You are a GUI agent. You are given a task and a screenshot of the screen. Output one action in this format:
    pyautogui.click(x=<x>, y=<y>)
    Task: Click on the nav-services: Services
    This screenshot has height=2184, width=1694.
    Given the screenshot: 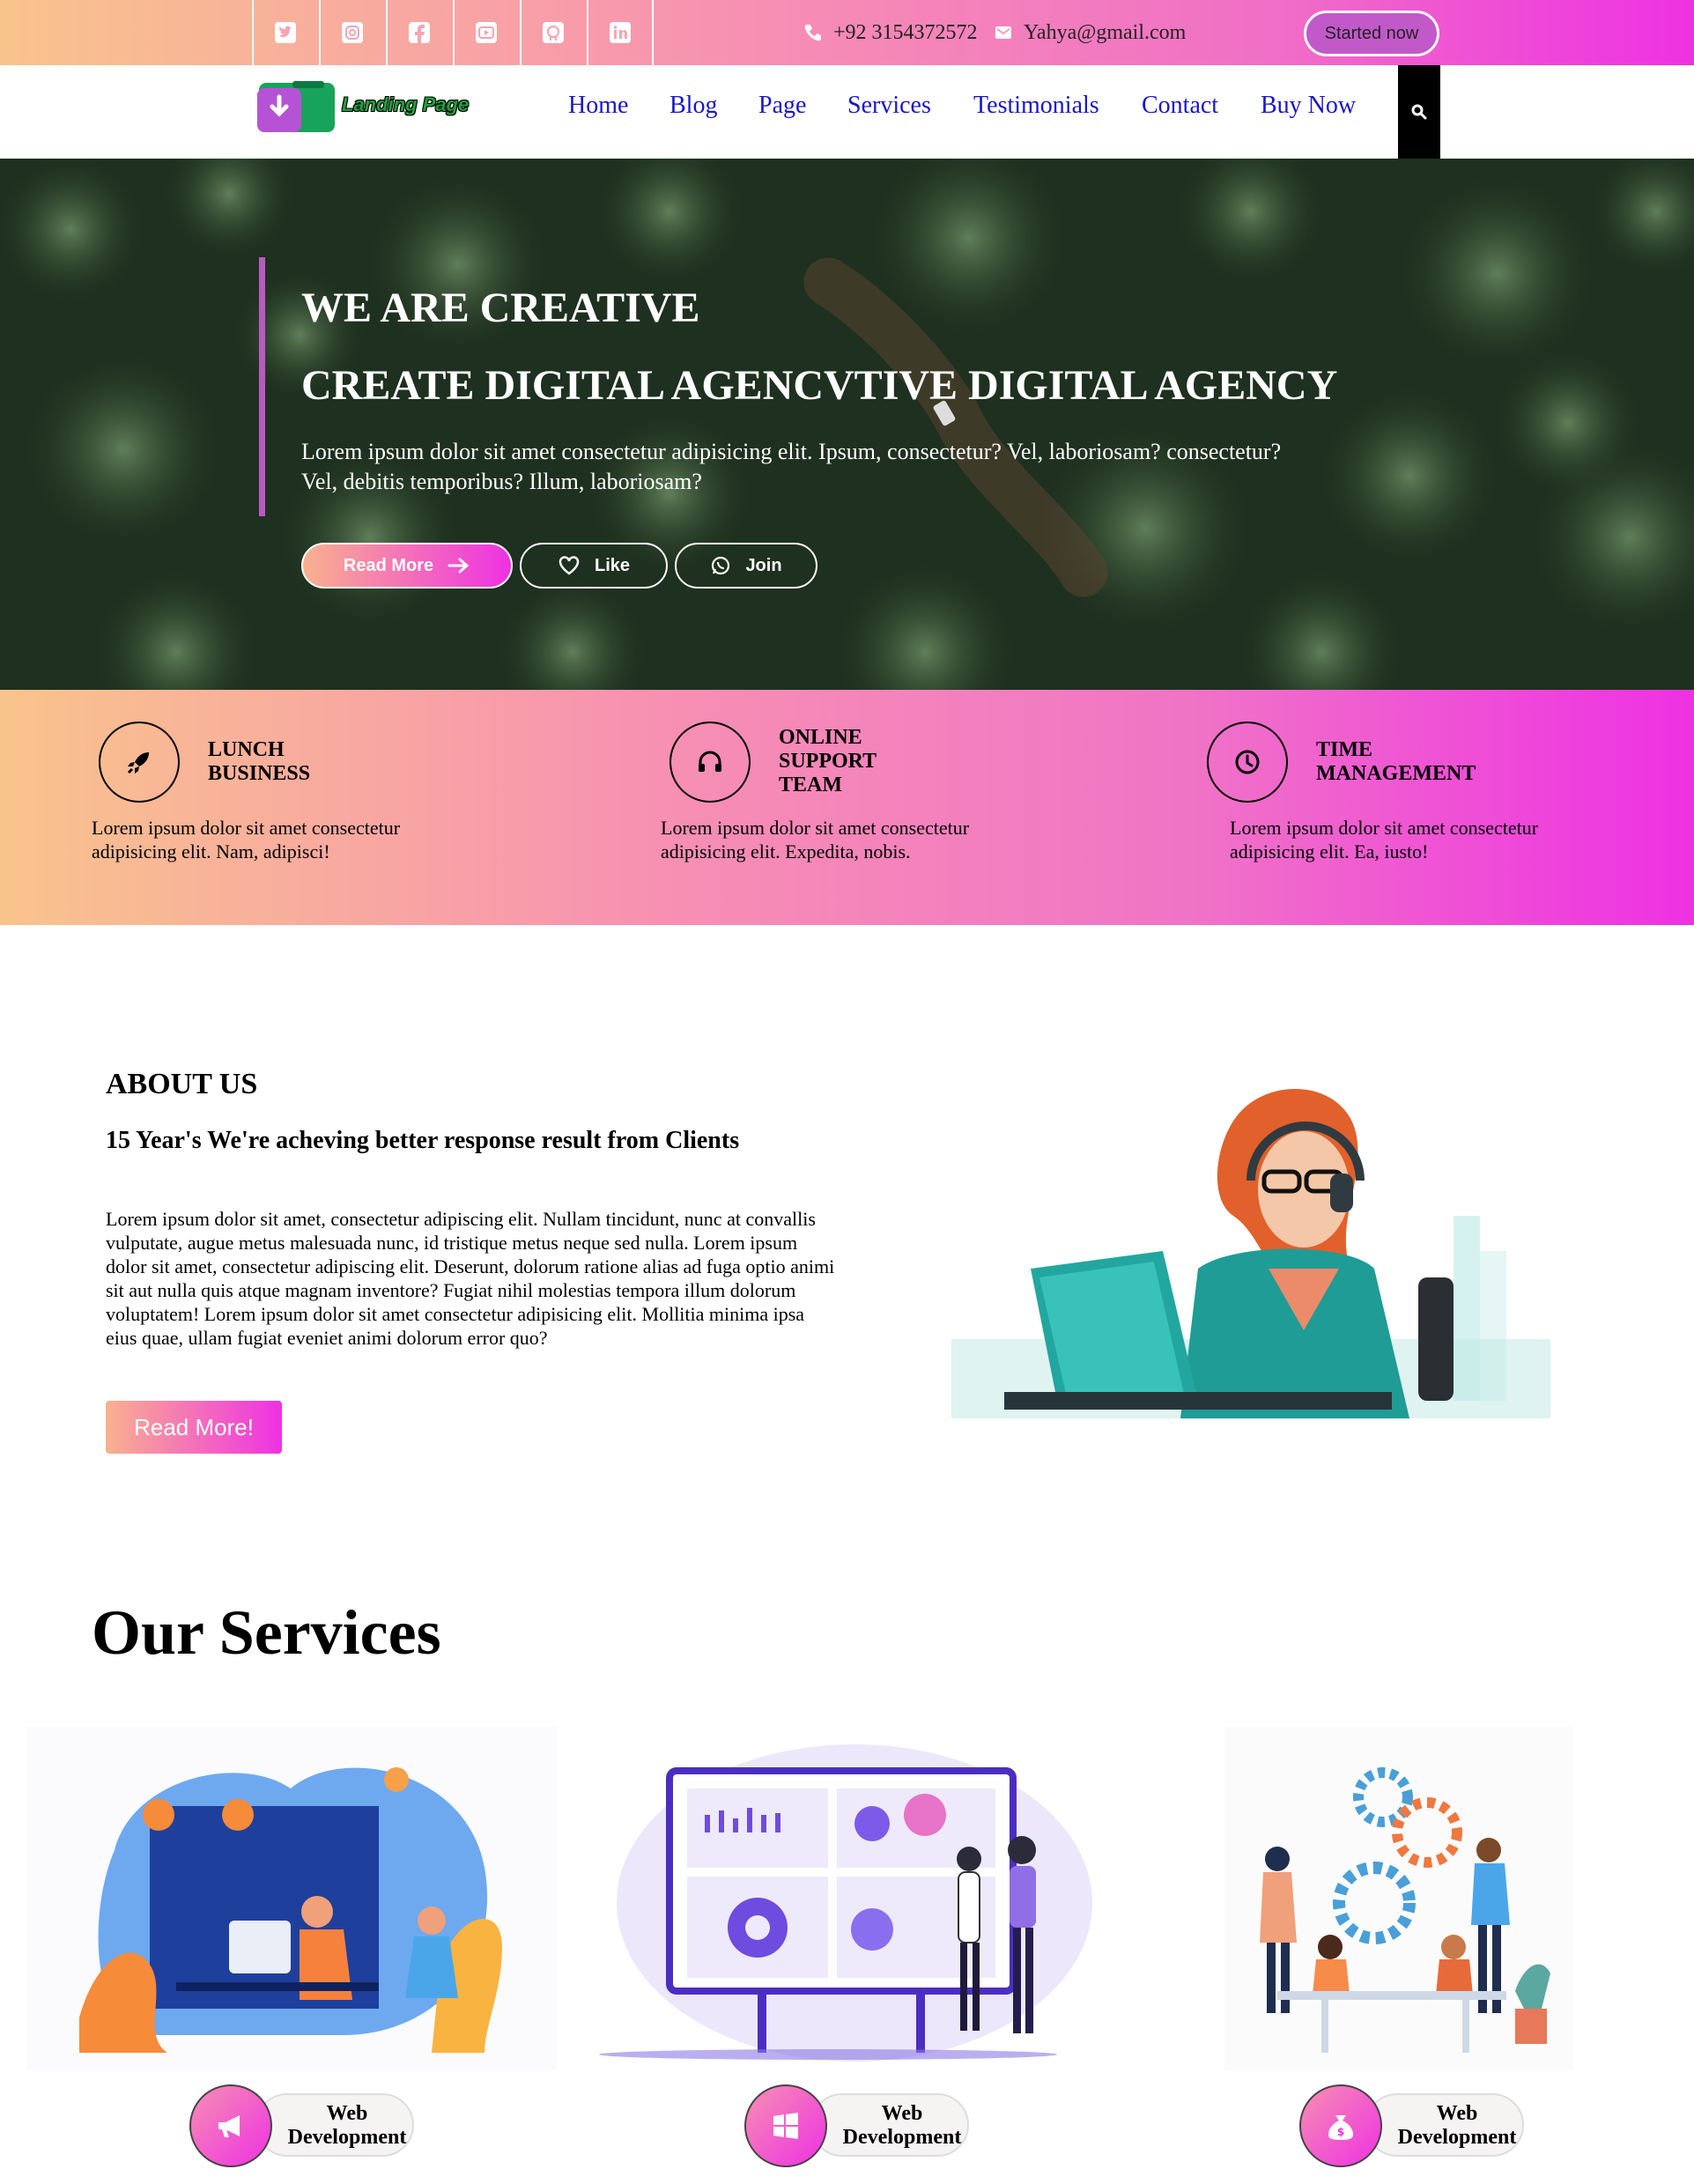 What is the action you would take?
    pyautogui.click(x=889, y=106)
    